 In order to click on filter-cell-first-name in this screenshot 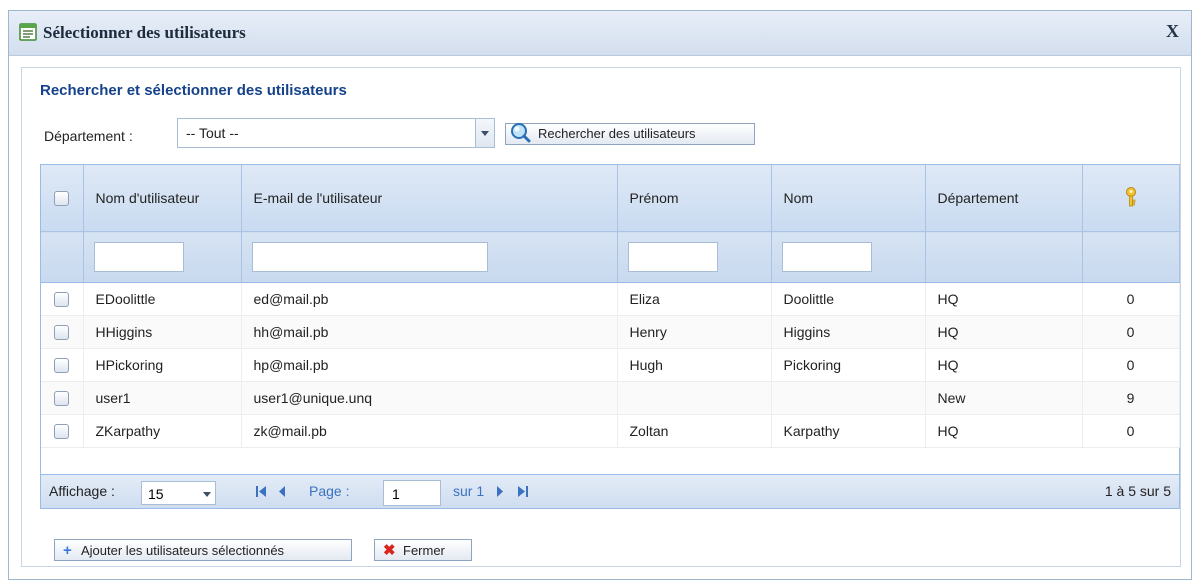, I will do `click(694, 257)`.